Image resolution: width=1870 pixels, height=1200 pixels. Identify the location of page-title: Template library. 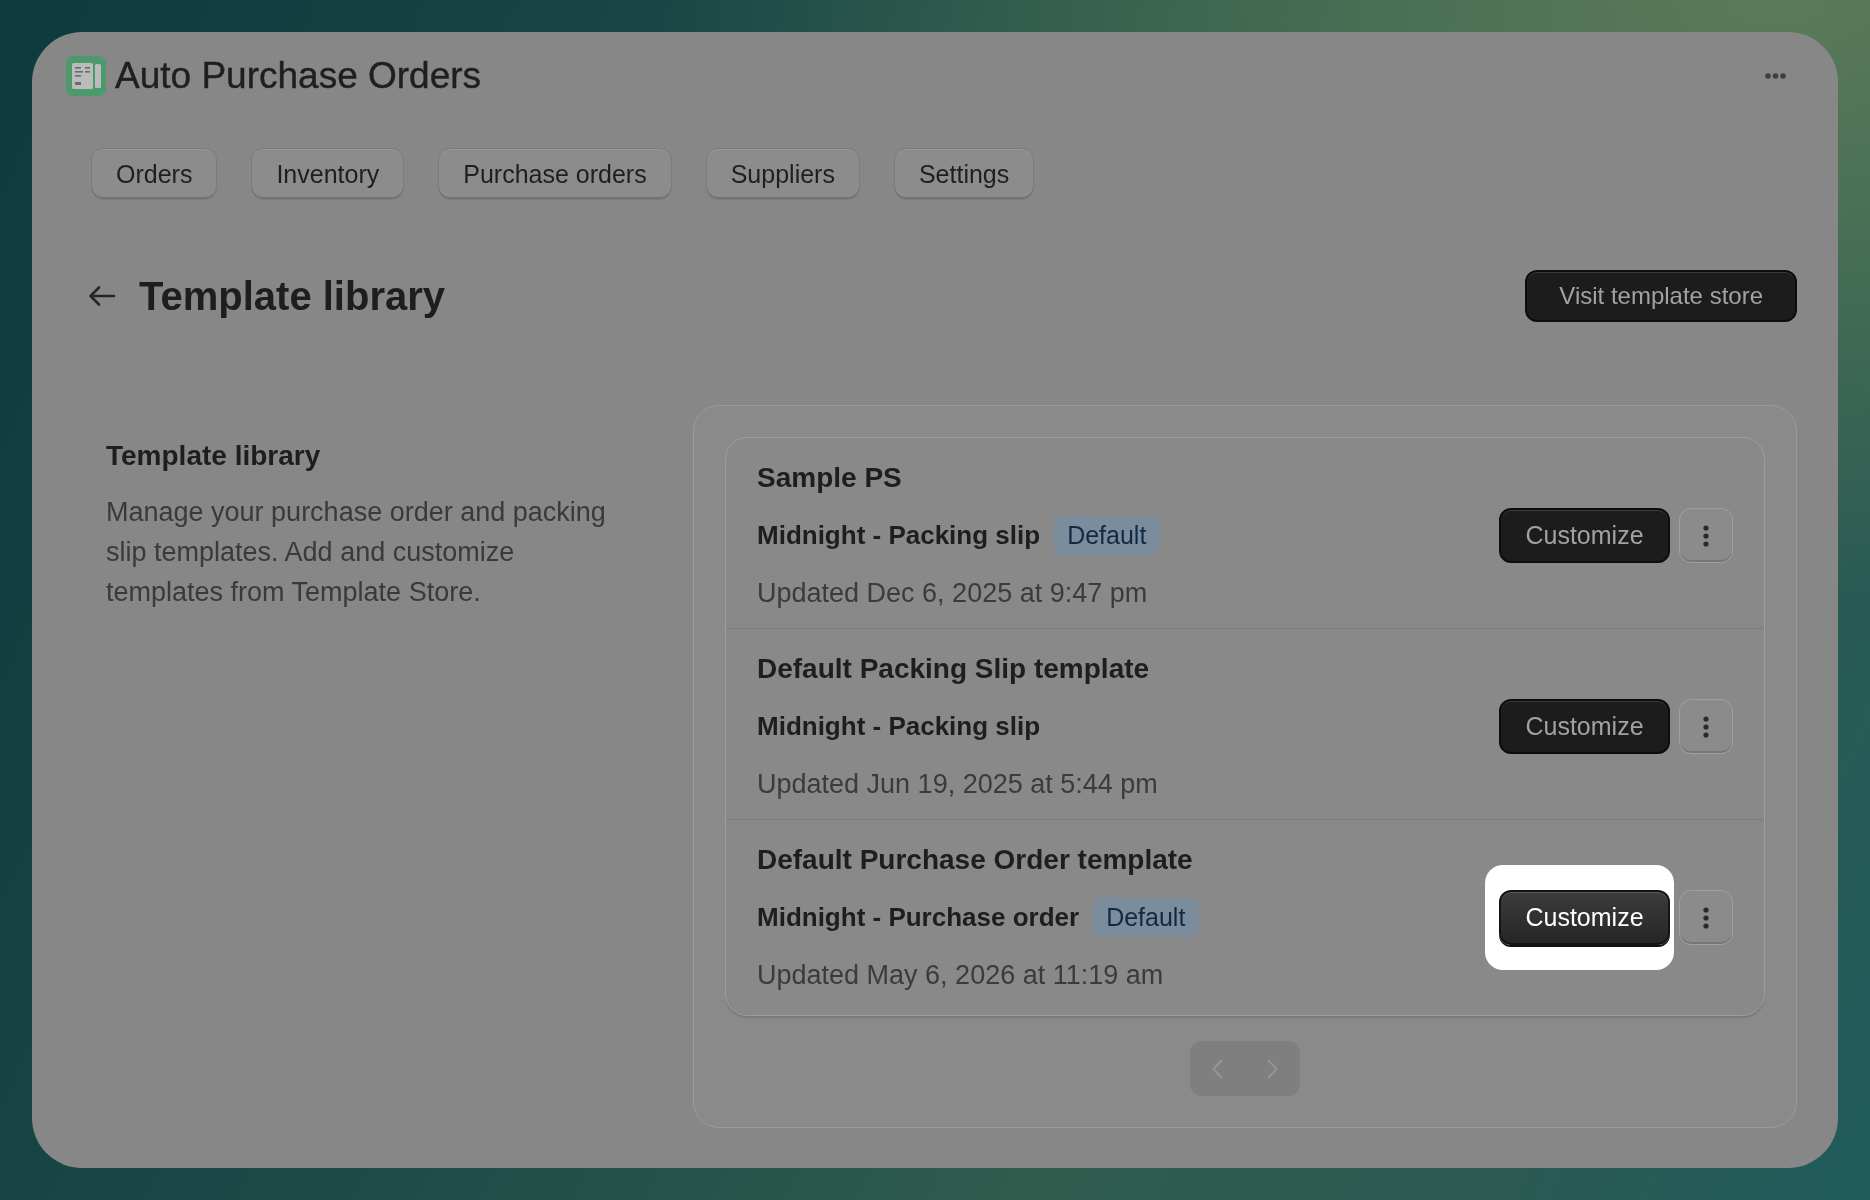
(292, 296).